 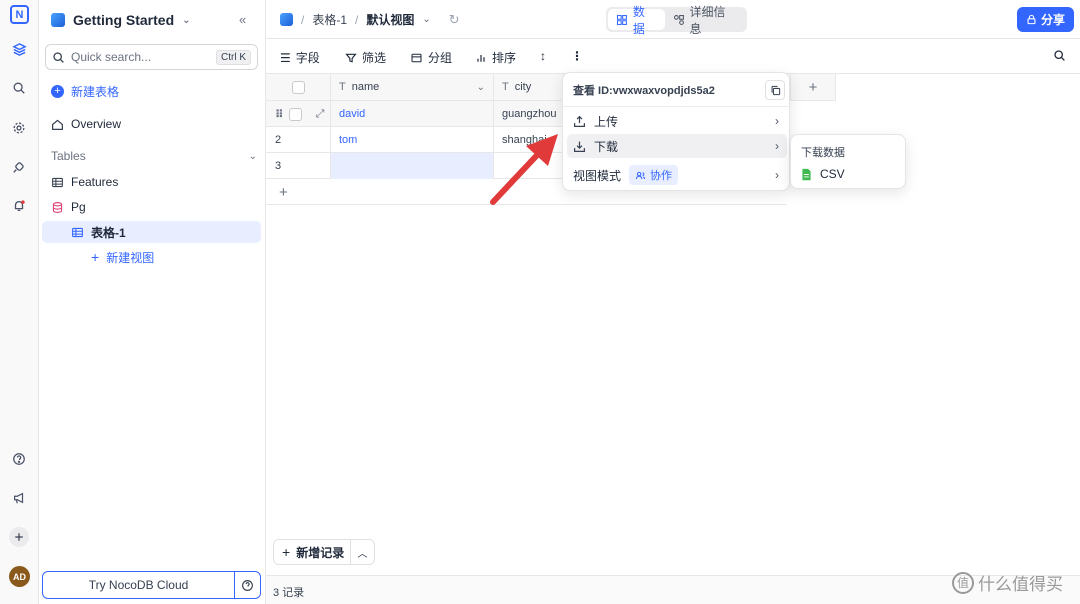 What do you see at coordinates (19, 576) in the screenshot?
I see `avatar: AD` at bounding box center [19, 576].